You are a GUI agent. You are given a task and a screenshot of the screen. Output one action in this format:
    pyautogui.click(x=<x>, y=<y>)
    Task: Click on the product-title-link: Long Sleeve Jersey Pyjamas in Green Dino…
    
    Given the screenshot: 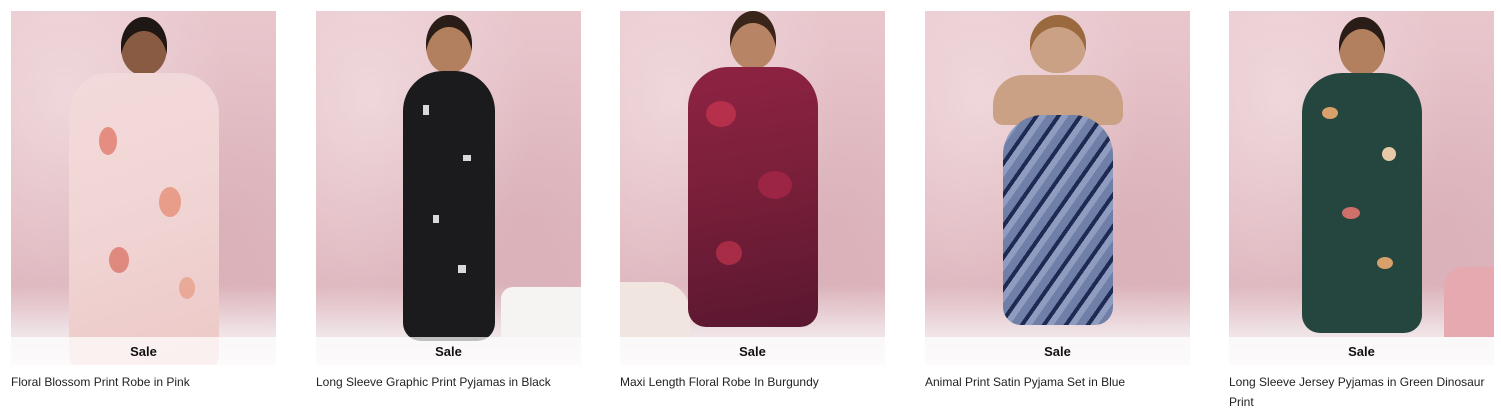 What is the action you would take?
    pyautogui.click(x=1361, y=390)
    